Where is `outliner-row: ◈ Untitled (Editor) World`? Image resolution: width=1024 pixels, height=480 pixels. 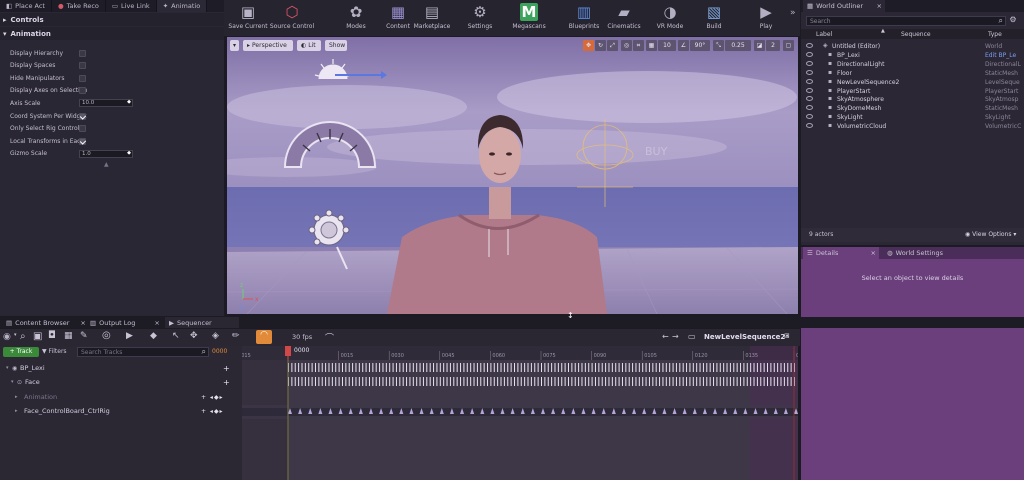
outliner-row: ◈ Untitled (Editor) World is located at coordinates (915, 46).